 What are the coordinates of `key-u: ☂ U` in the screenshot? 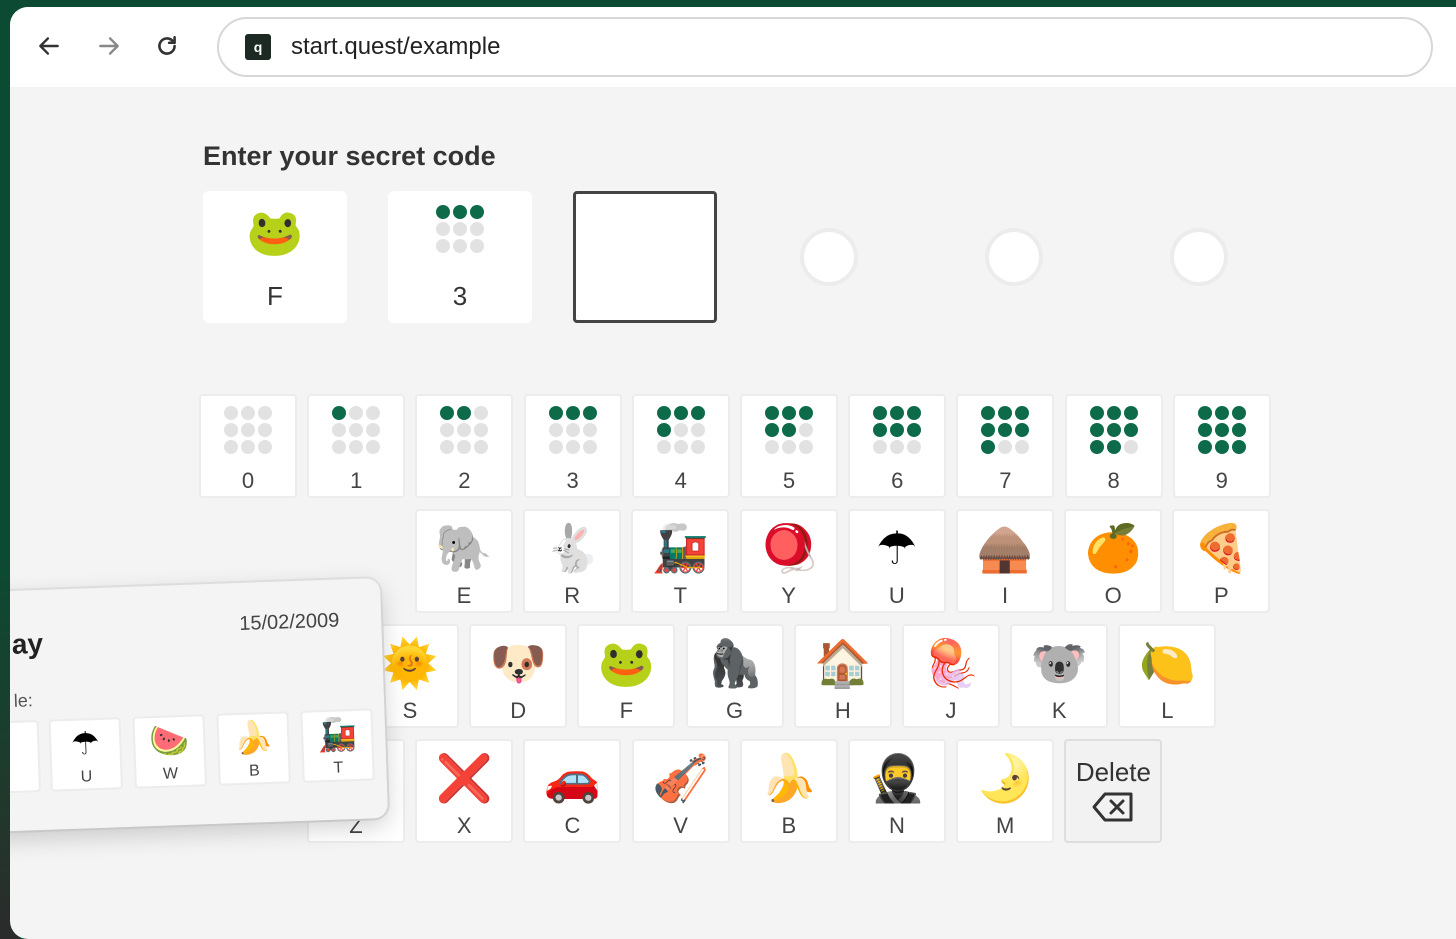 It's located at (896, 561).